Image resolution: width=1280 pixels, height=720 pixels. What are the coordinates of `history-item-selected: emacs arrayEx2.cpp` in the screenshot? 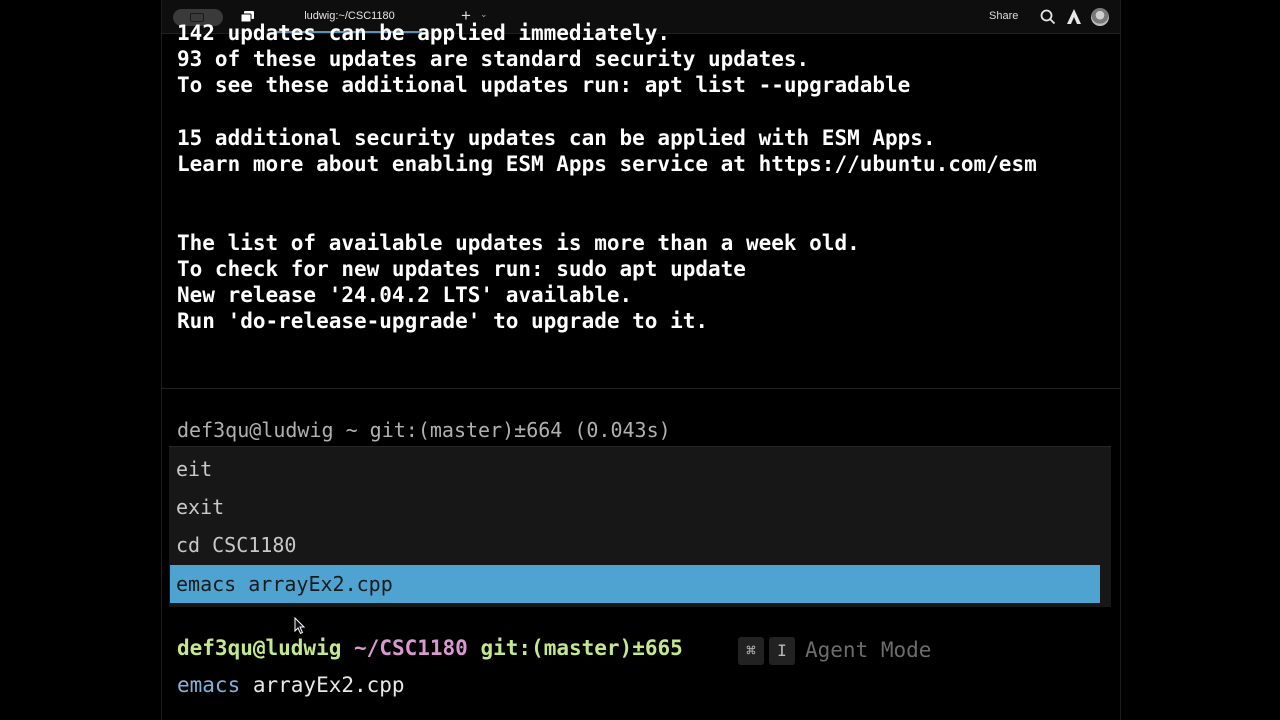 It's located at (635, 584).